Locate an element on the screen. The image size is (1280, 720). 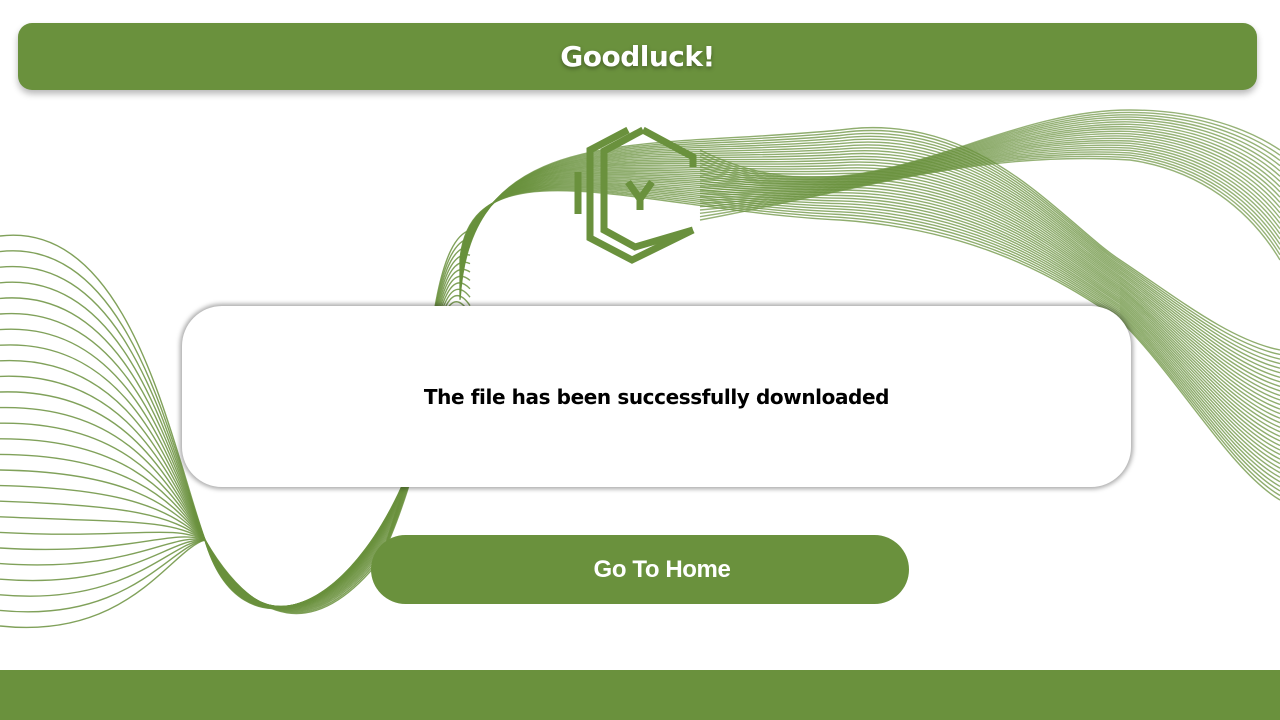
hexagon-chevron-logo-icon is located at coordinates (635, 195).